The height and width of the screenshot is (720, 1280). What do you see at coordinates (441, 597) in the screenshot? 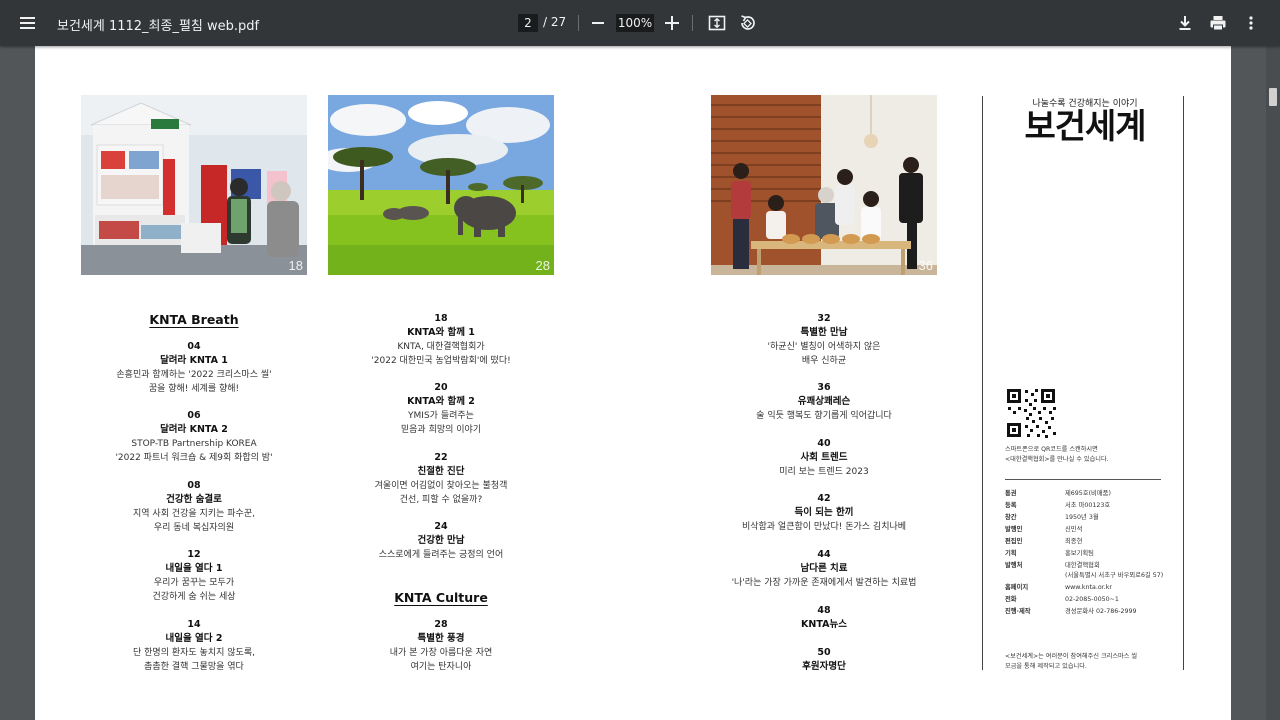
I see `section-heading-culture: KNTA Culture` at bounding box center [441, 597].